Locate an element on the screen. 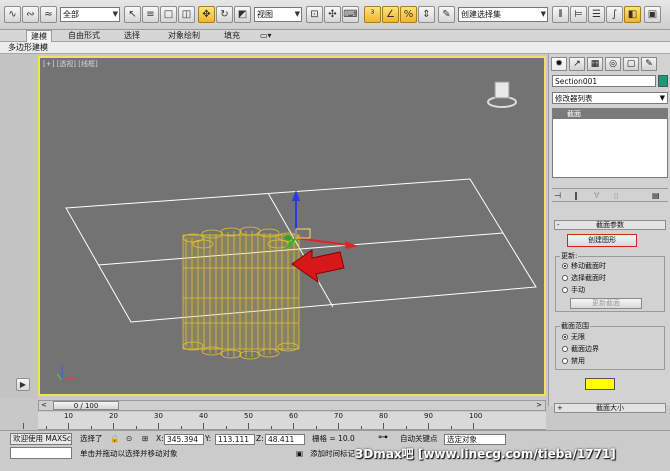 This screenshot has height=471, width=670. extent-infinite-radio: 无限 is located at coordinates (573, 337).